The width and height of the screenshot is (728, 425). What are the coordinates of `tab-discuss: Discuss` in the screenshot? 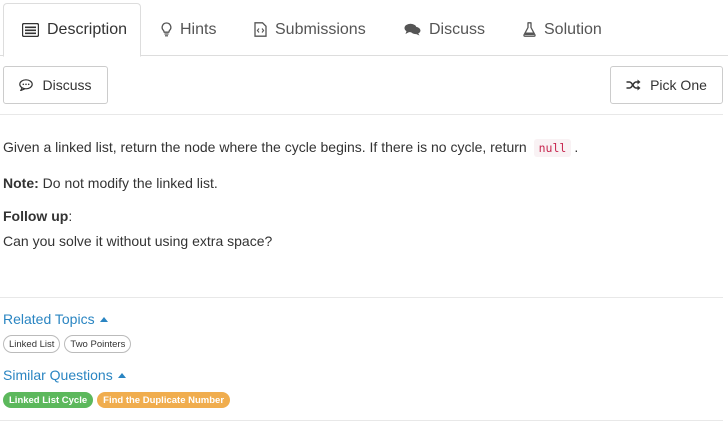 It's located at (444, 29).